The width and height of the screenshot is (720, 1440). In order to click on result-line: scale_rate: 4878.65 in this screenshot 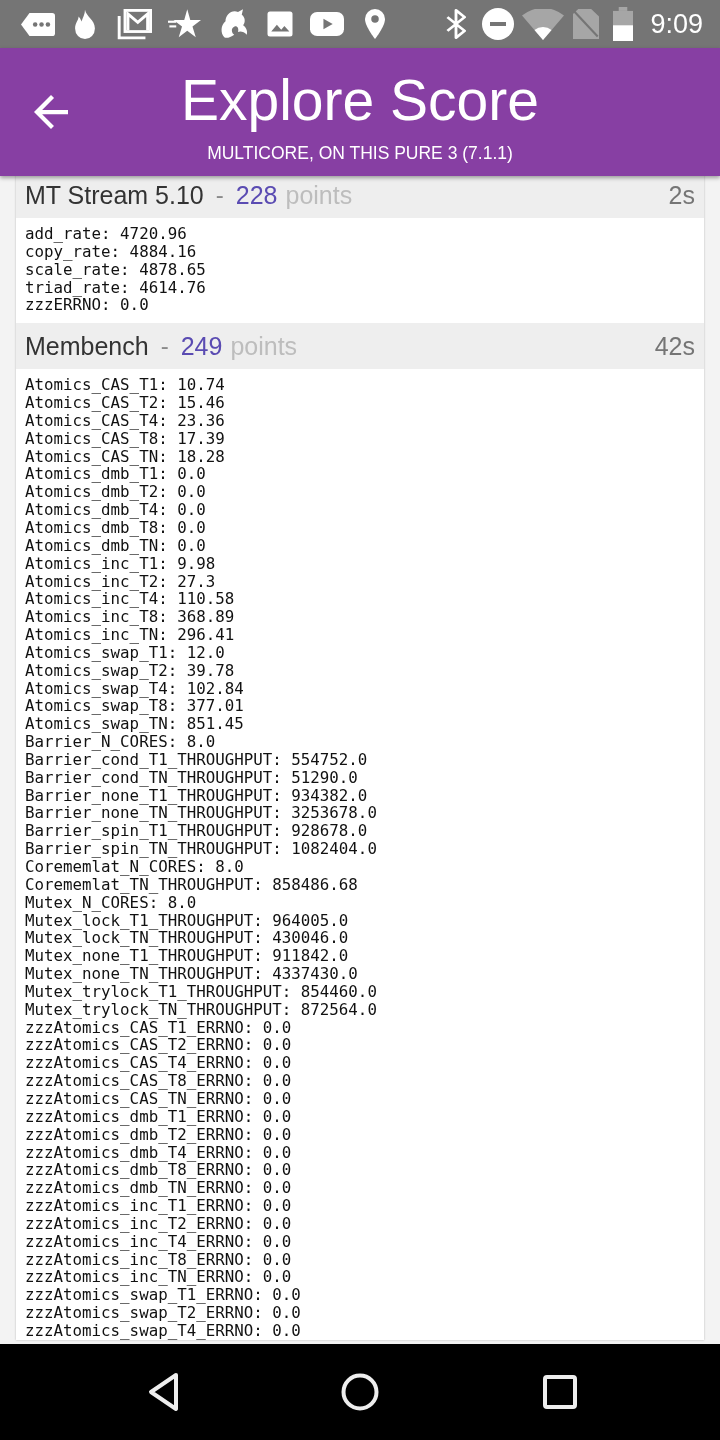, I will do `click(115, 269)`.